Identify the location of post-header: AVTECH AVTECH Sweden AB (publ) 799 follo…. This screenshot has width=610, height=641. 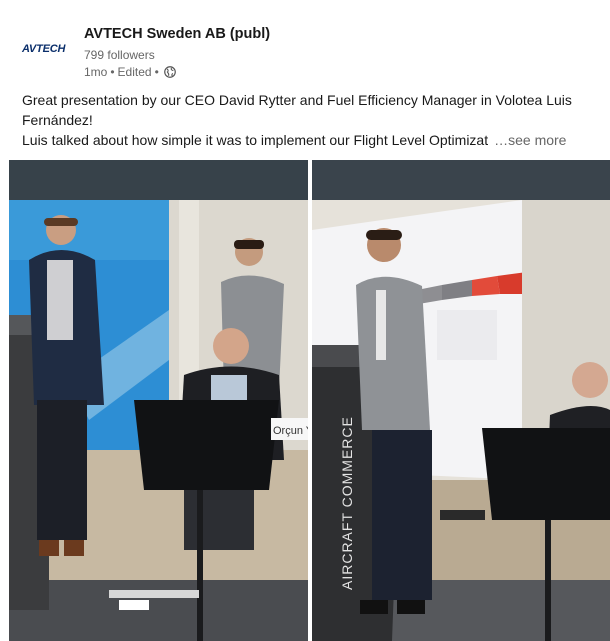
(302, 54).